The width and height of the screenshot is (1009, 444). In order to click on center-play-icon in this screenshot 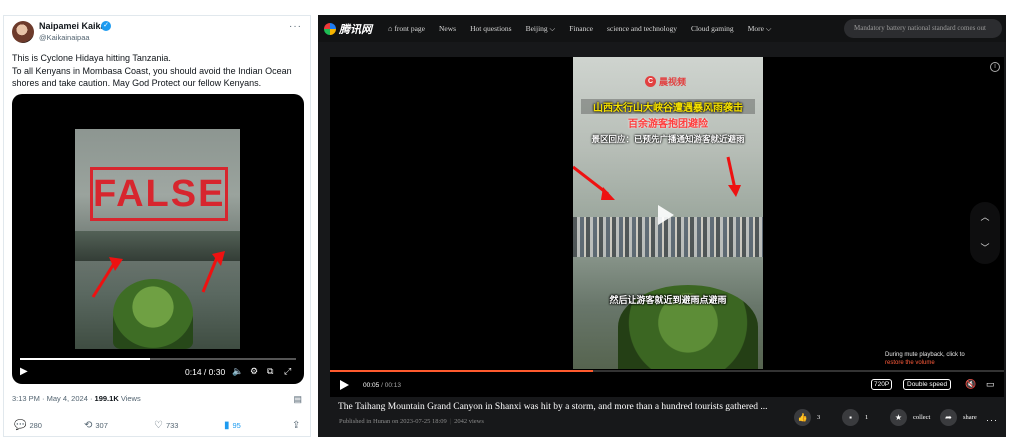, I will do `click(666, 215)`.